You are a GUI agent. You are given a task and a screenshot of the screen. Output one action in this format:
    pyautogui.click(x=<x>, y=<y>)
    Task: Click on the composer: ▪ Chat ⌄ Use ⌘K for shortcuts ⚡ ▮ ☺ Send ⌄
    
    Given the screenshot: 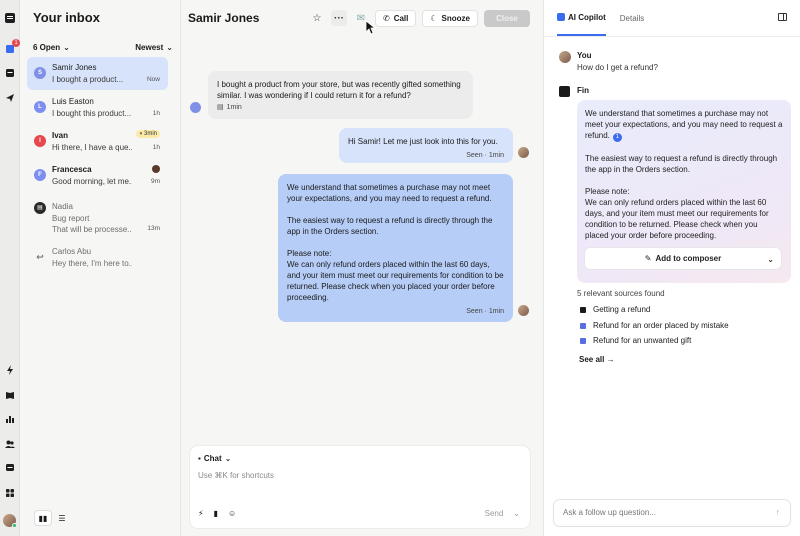 What is the action you would take?
    pyautogui.click(x=360, y=487)
    